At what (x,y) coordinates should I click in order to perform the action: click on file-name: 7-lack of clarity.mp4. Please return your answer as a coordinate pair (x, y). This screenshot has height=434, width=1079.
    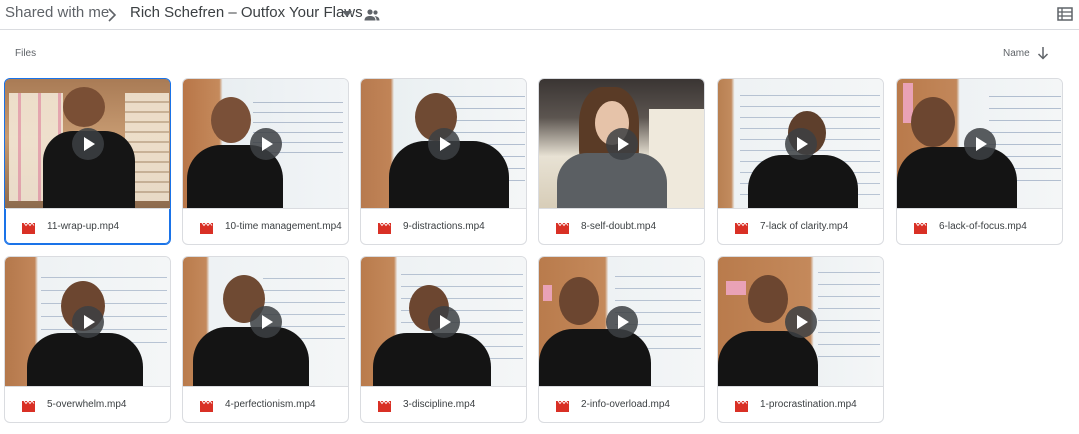
    Looking at the image, I should click on (804, 226).